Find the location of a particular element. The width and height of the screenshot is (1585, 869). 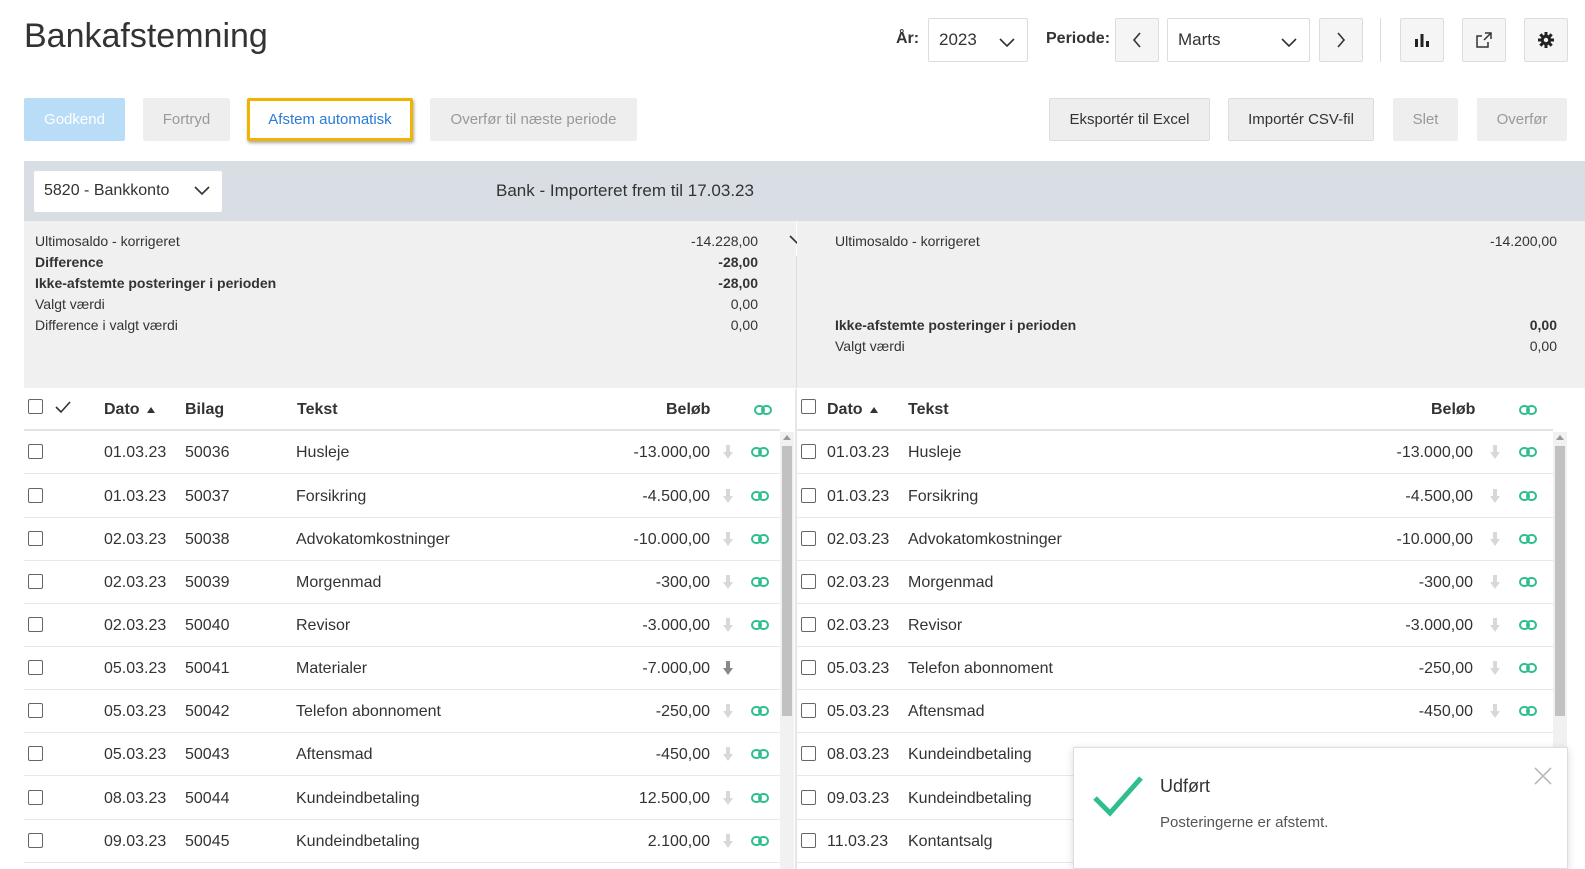

table-row: 02.03.23 50040 Revisor -3.000,00 is located at coordinates (402, 625).